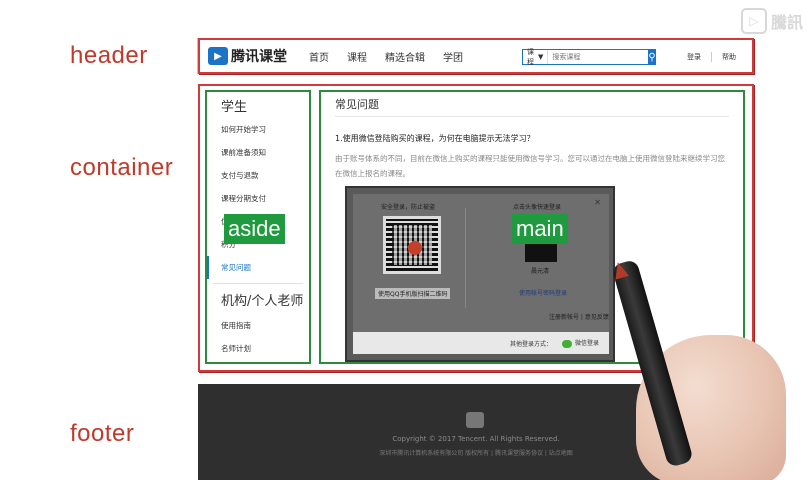 This screenshot has width=807, height=480. Describe the element at coordinates (122, 167) in the screenshot. I see `container-annotation: container` at that location.